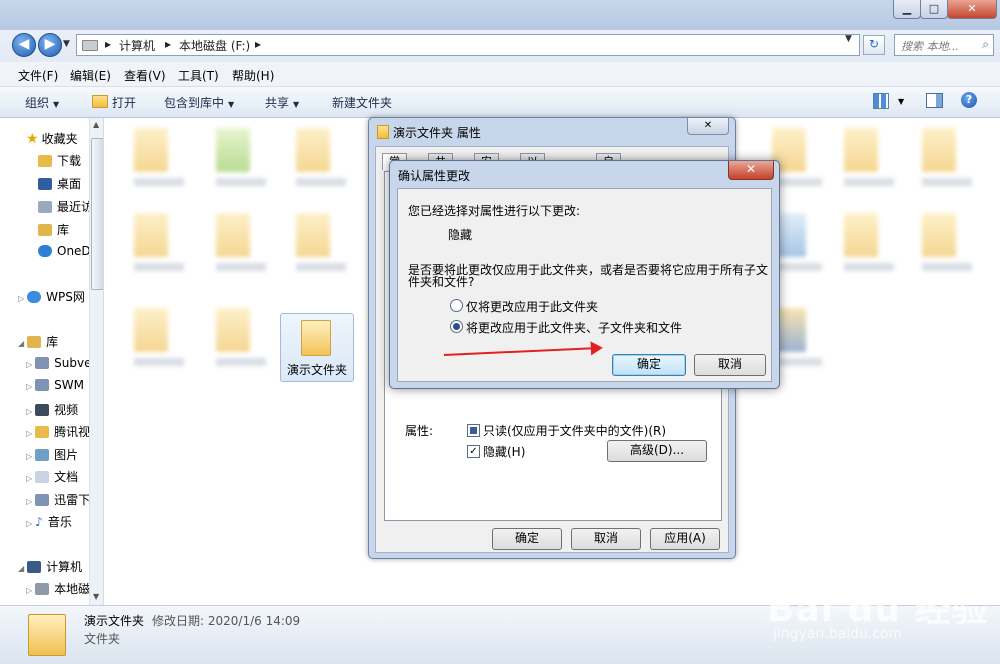  Describe the element at coordinates (907, 9) in the screenshot. I see `minimize-button: ▁` at that location.